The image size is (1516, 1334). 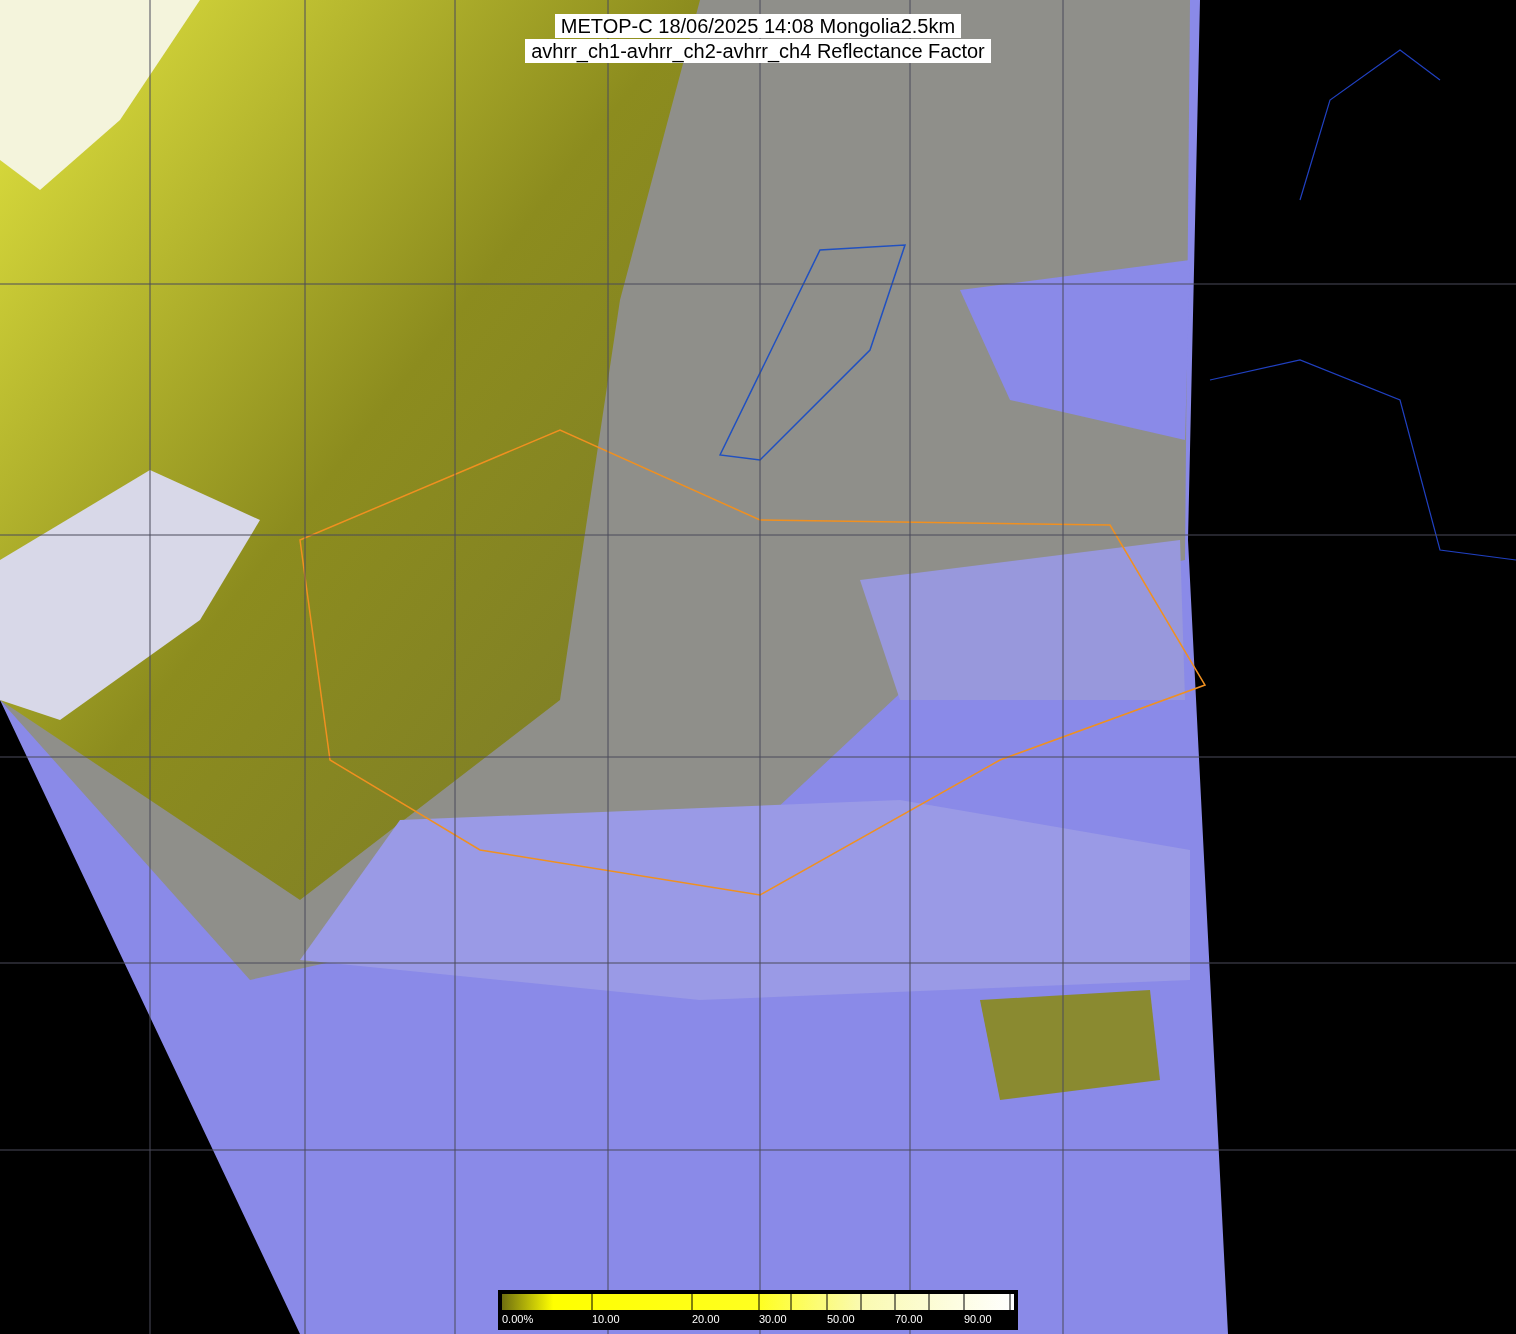 What do you see at coordinates (978, 1319) in the screenshot?
I see `colorbar-tick-label: 90.00` at bounding box center [978, 1319].